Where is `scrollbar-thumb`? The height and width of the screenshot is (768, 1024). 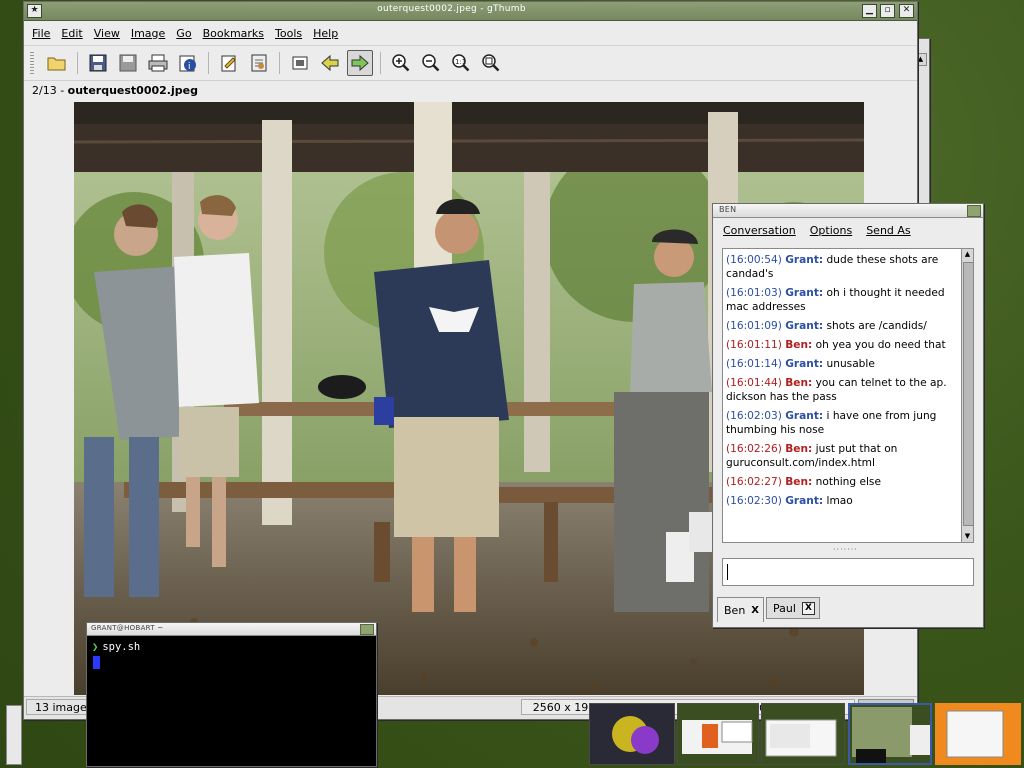
scrollbar-thumb is located at coordinates (968, 394).